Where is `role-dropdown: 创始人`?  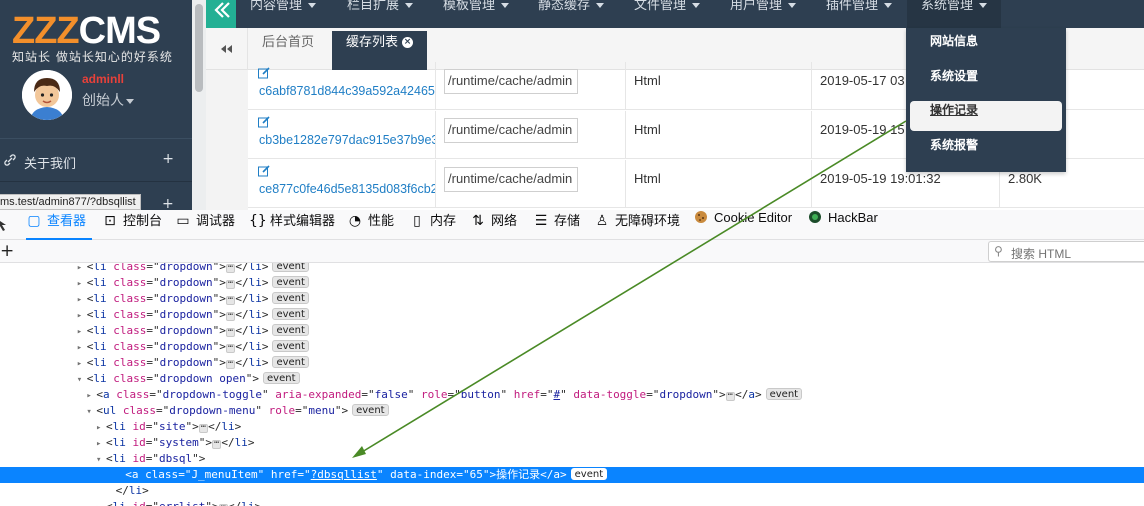 role-dropdown: 创始人 is located at coordinates (108, 100).